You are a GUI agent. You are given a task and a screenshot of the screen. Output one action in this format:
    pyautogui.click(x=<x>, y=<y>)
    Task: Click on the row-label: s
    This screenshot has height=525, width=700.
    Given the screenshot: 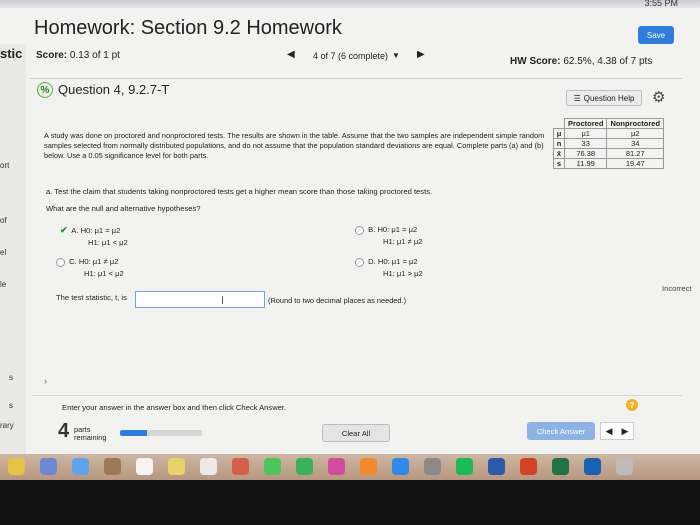 What is the action you would take?
    pyautogui.click(x=559, y=163)
    